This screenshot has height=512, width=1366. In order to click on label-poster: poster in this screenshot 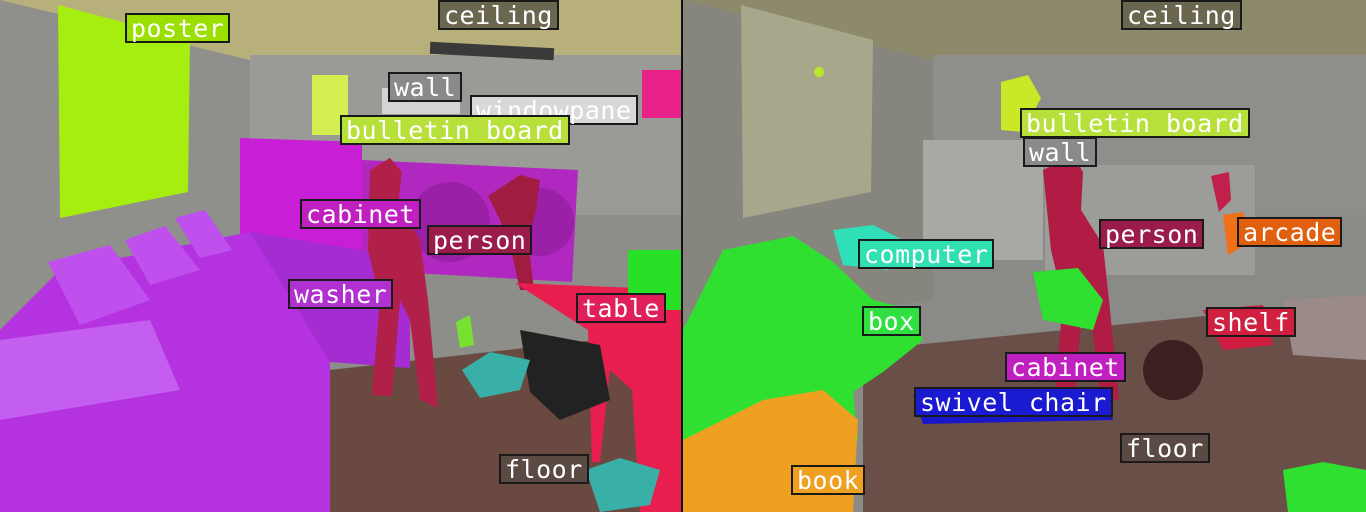, I will do `click(178, 28)`.